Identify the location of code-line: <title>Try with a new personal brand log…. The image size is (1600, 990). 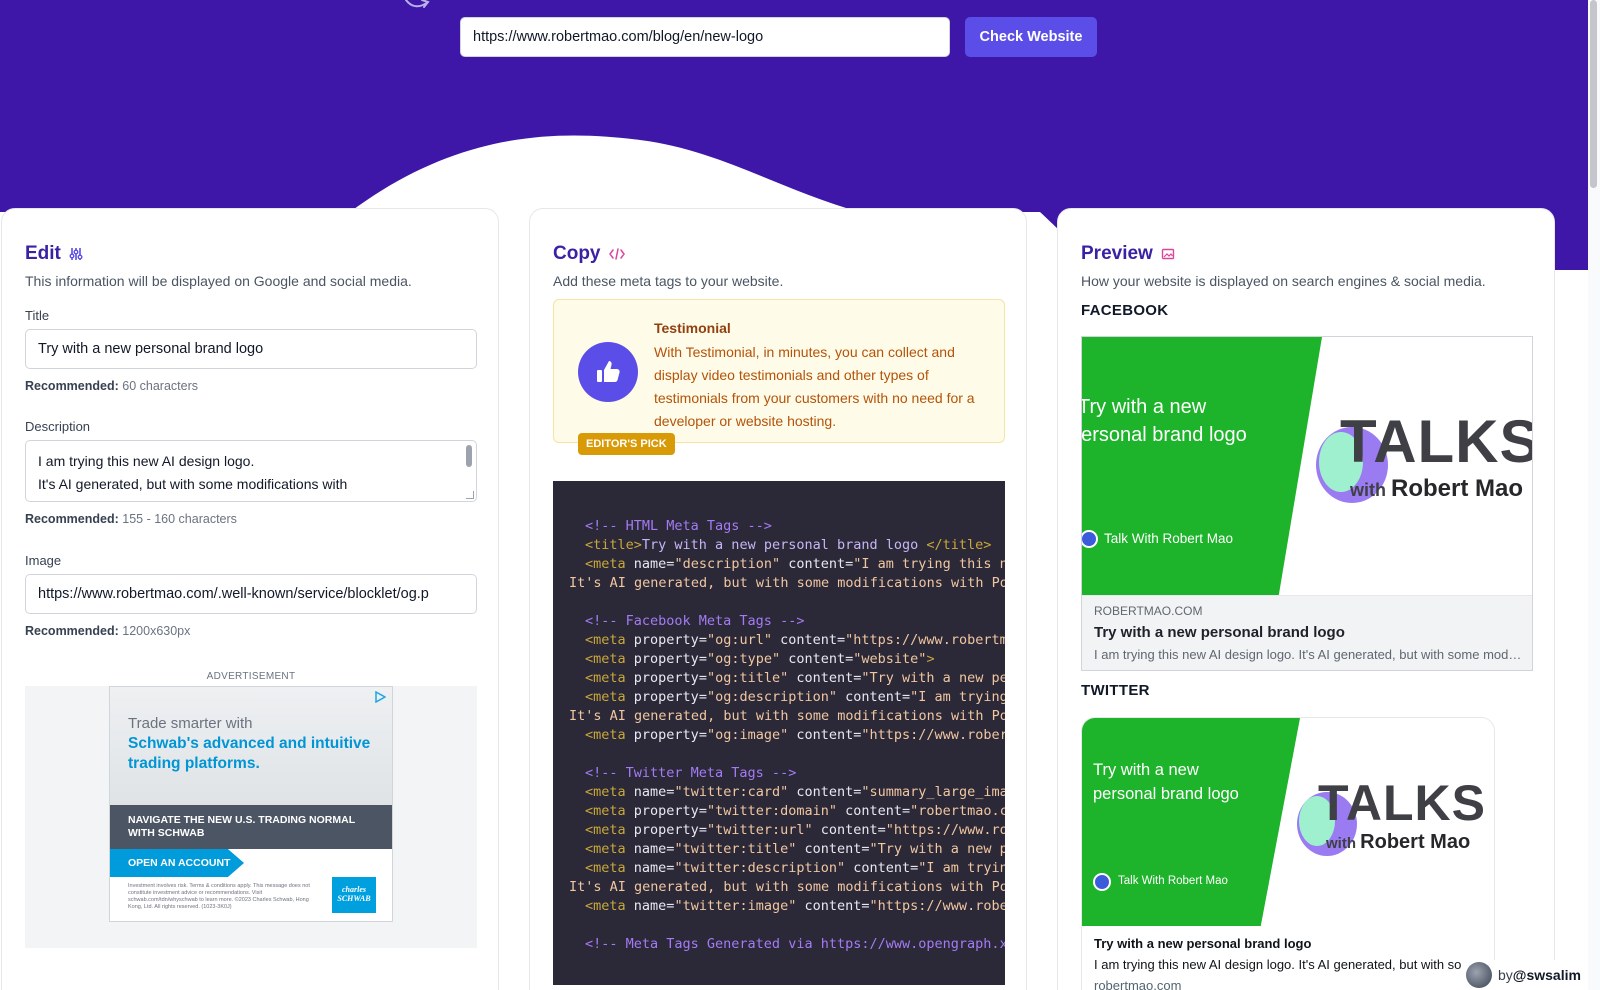
(788, 545).